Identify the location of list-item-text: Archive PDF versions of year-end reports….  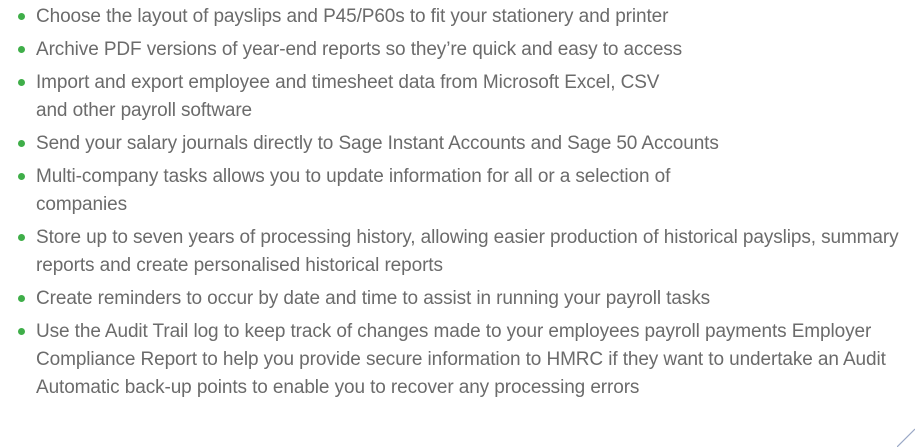
(359, 49).